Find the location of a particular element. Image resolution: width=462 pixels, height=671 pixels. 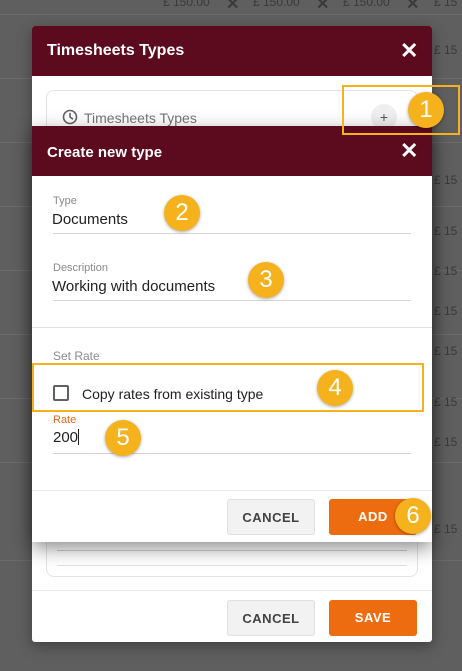

set-rate-title: Set Rate is located at coordinates (76, 356).